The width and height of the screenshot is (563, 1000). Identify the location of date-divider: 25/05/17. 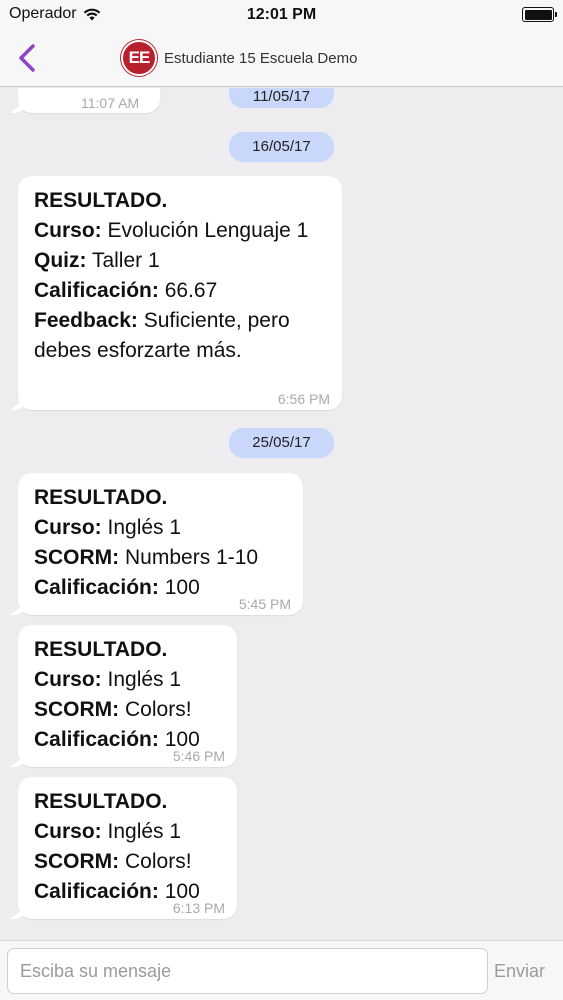
(281, 443).